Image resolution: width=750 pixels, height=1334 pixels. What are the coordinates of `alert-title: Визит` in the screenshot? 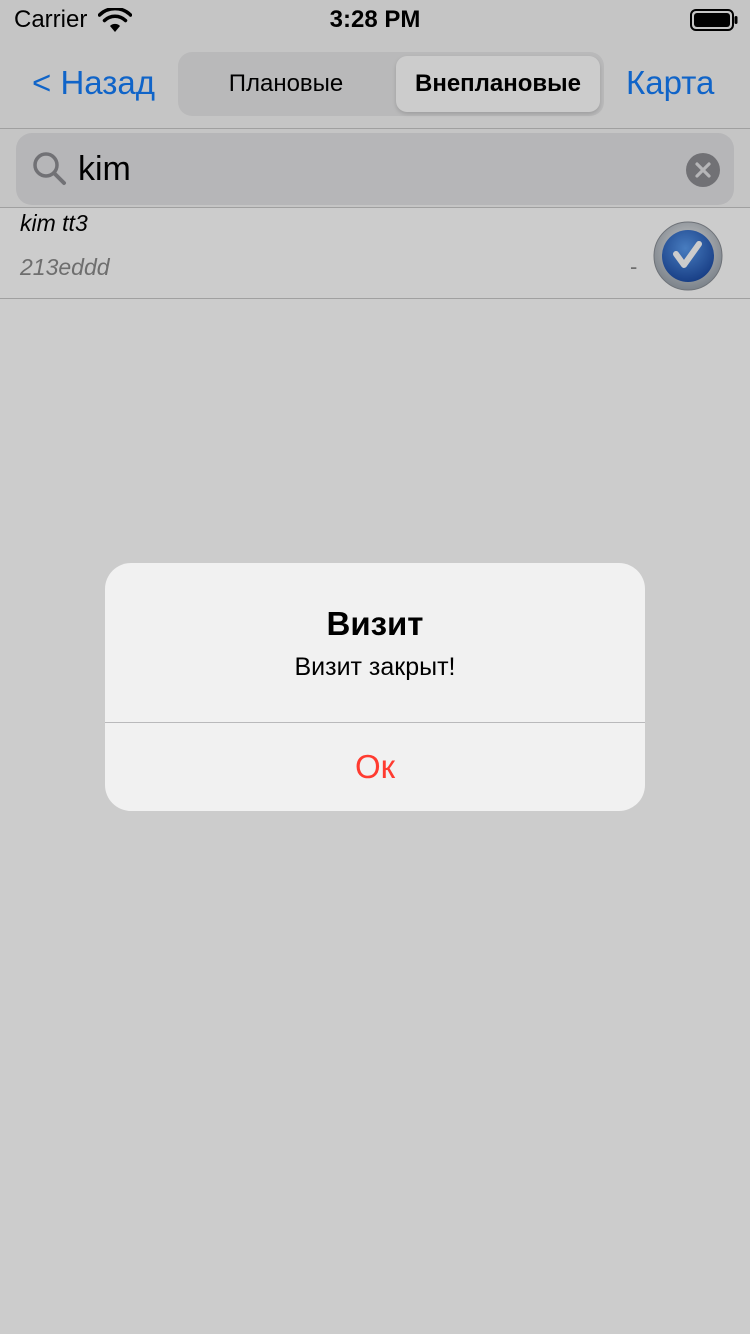 It's located at (375, 623).